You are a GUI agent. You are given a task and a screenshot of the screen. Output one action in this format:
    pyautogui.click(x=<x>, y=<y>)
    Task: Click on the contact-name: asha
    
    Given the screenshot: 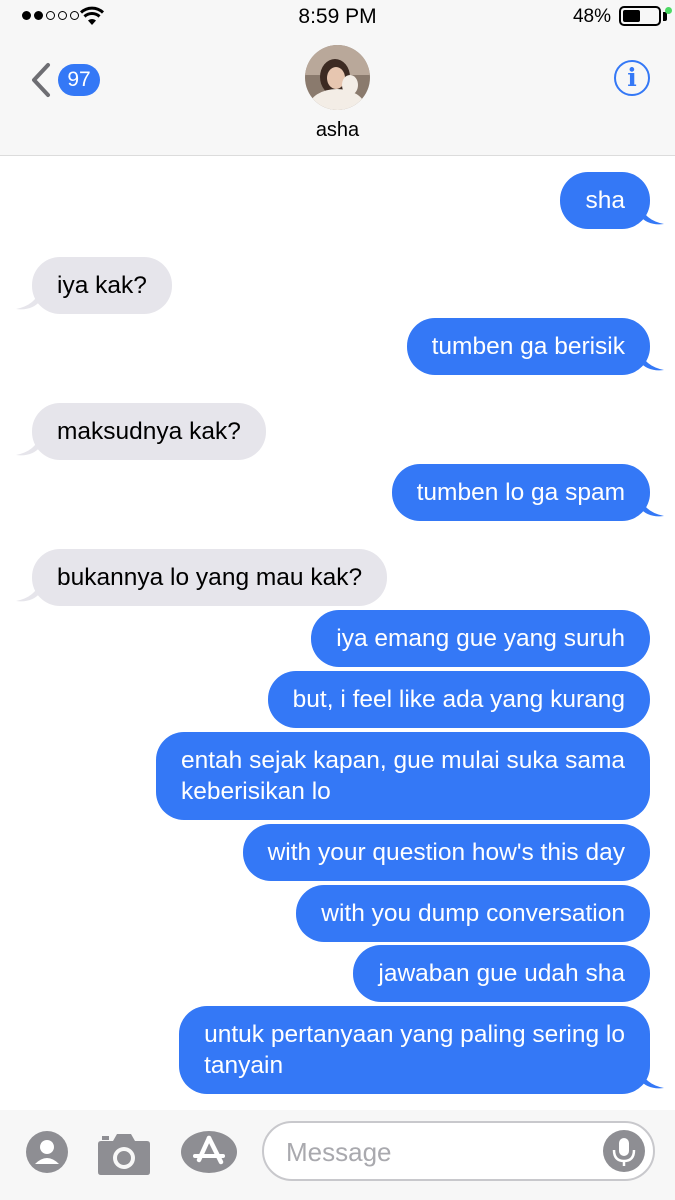 What is the action you would take?
    pyautogui.click(x=337, y=130)
    